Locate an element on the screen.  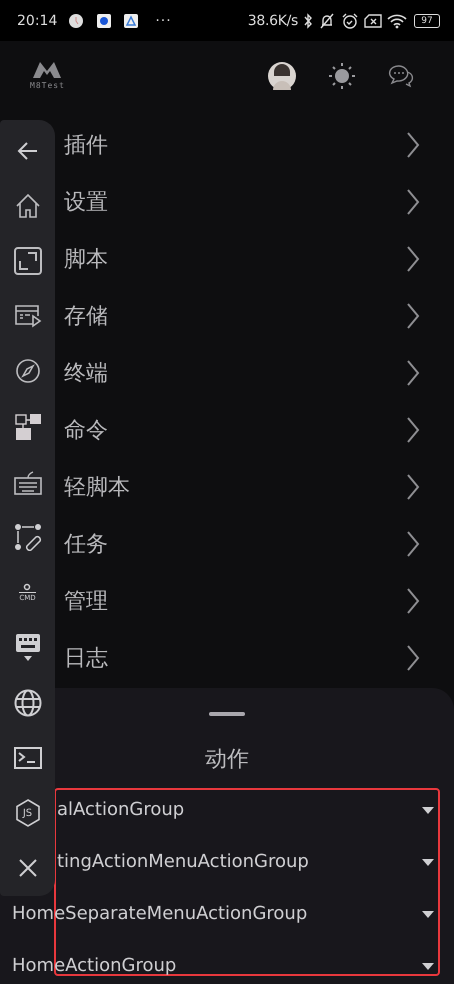
menu-item: 设置 is located at coordinates (254, 201).